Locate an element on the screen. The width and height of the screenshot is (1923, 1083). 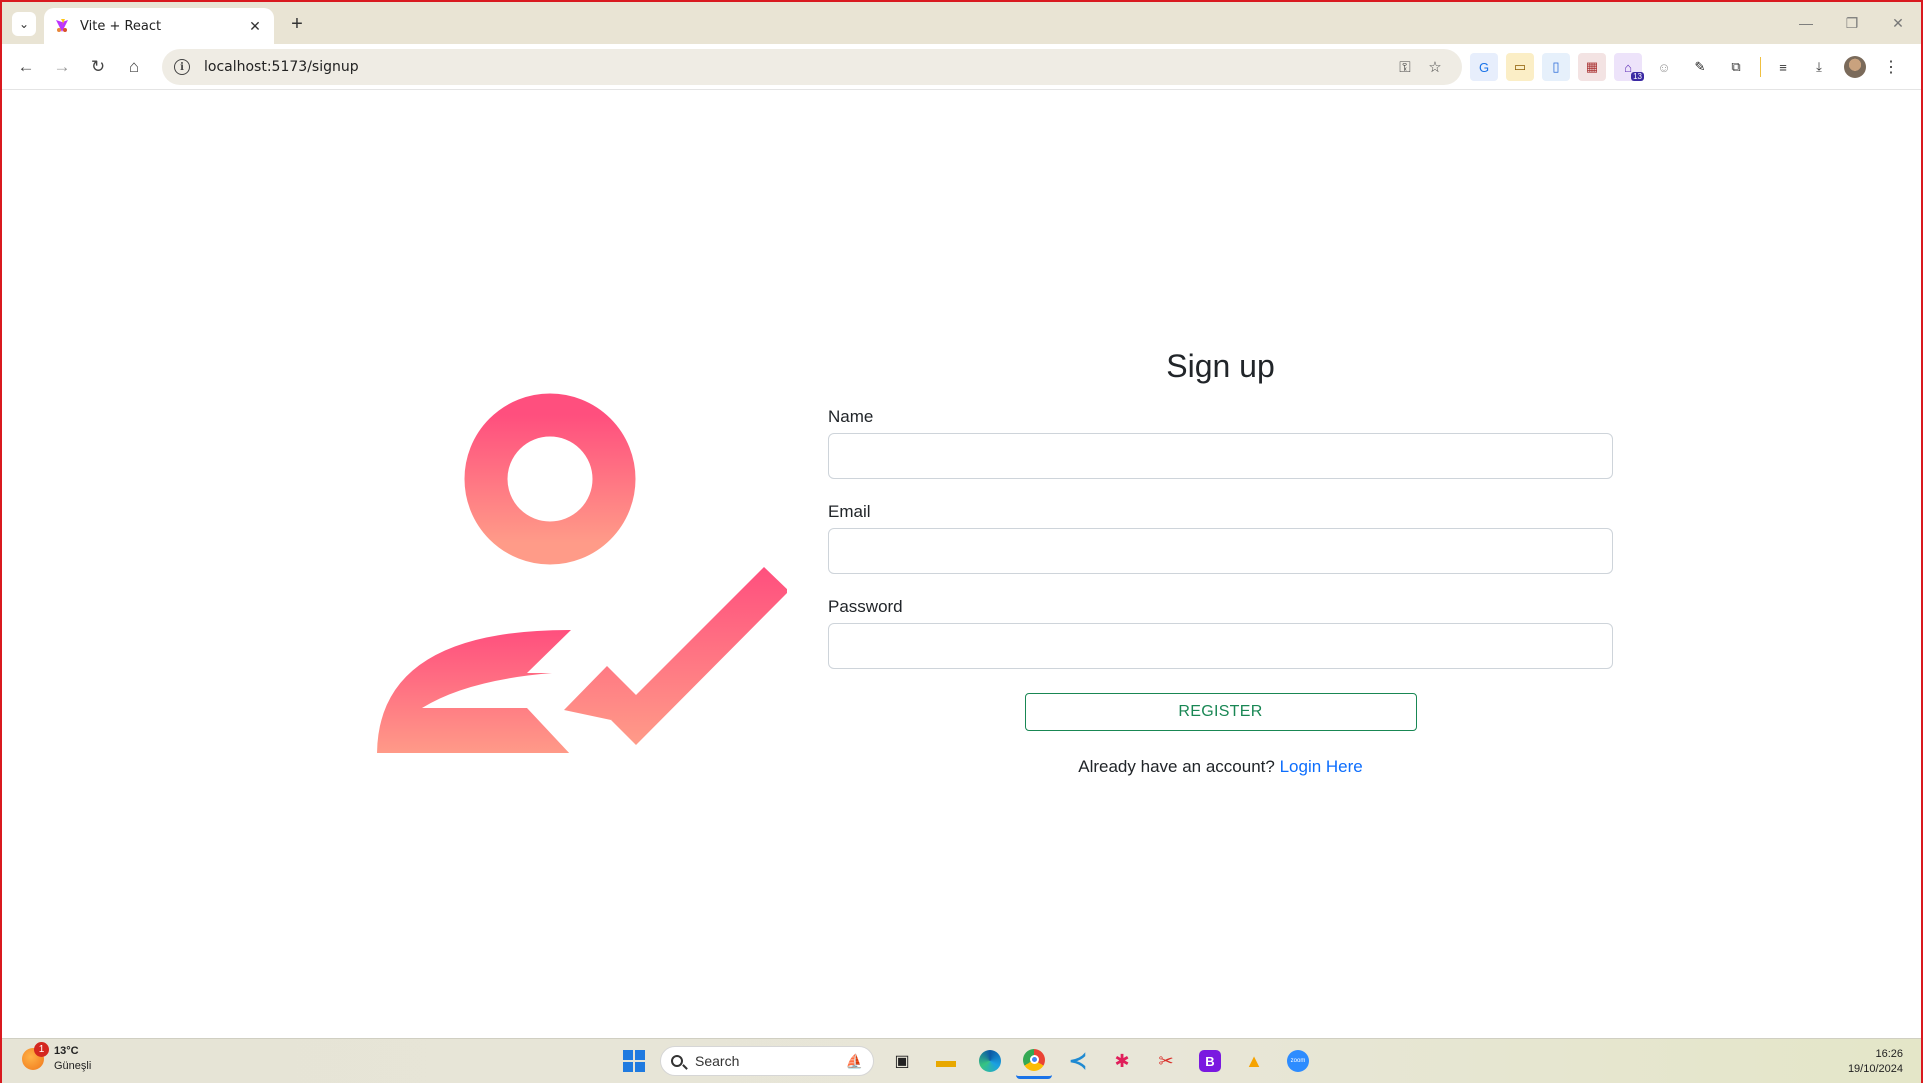
minimize-button: — is located at coordinates (1806, 23).